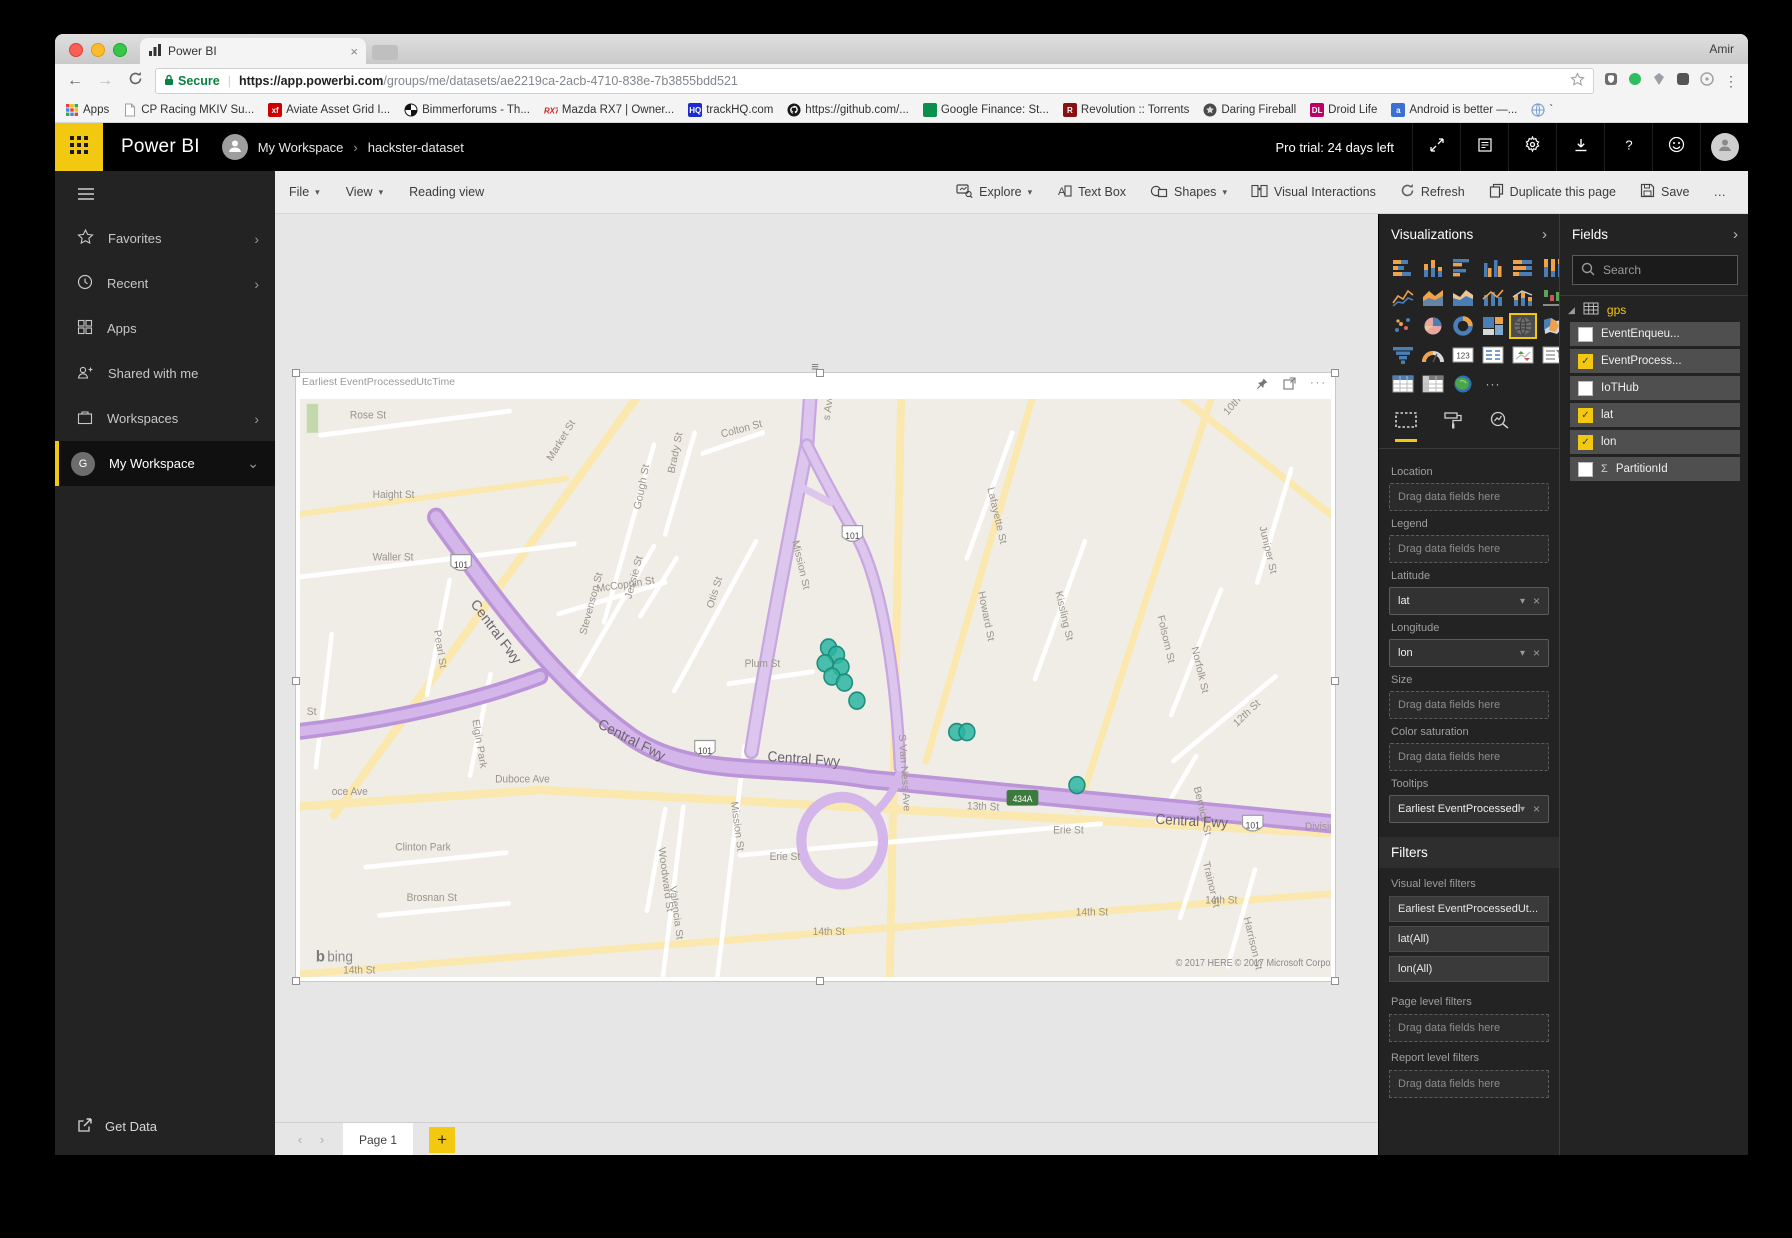 This screenshot has height=1238, width=1792. Describe the element at coordinates (1721, 49) in the screenshot. I see `chrome-profile-name: Amir` at that location.